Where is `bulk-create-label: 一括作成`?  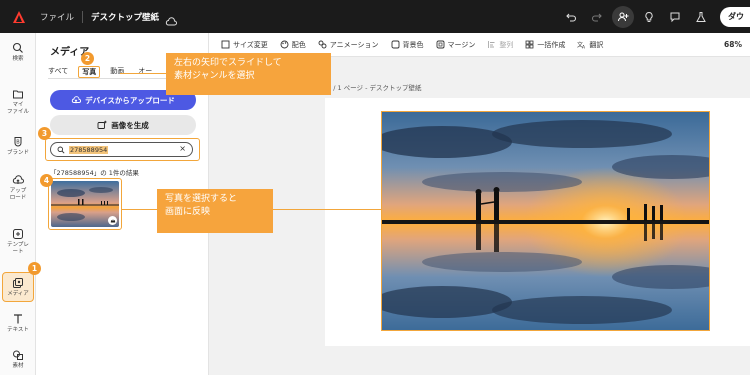 bulk-create-label: 一括作成 is located at coordinates (551, 44).